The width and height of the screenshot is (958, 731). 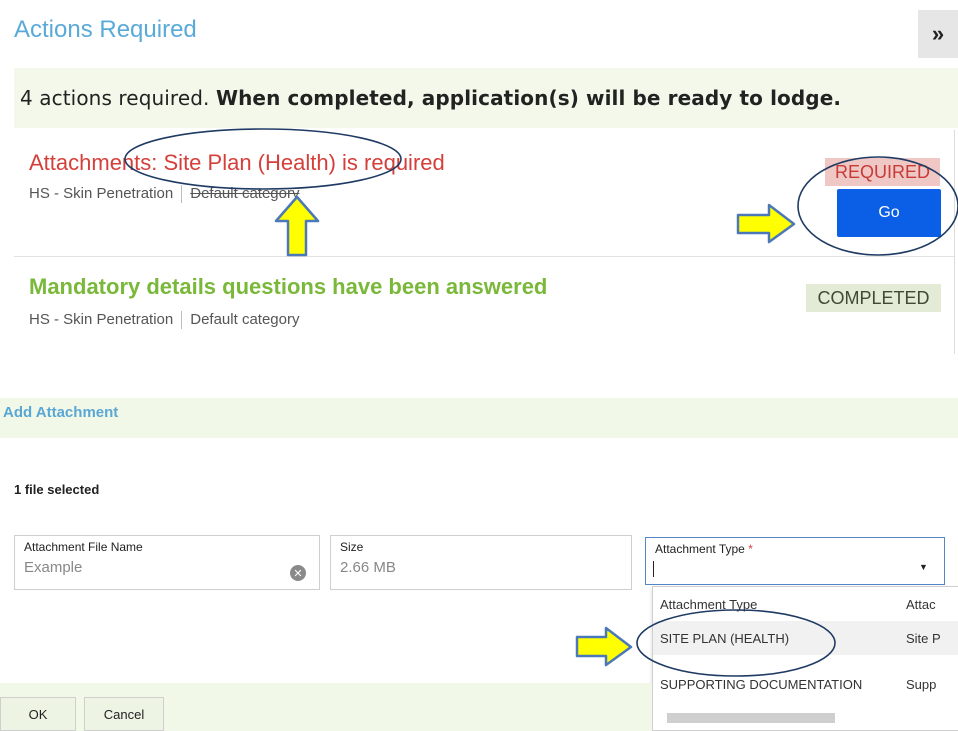 What do you see at coordinates (297, 226) in the screenshot?
I see `arrow-up-icon` at bounding box center [297, 226].